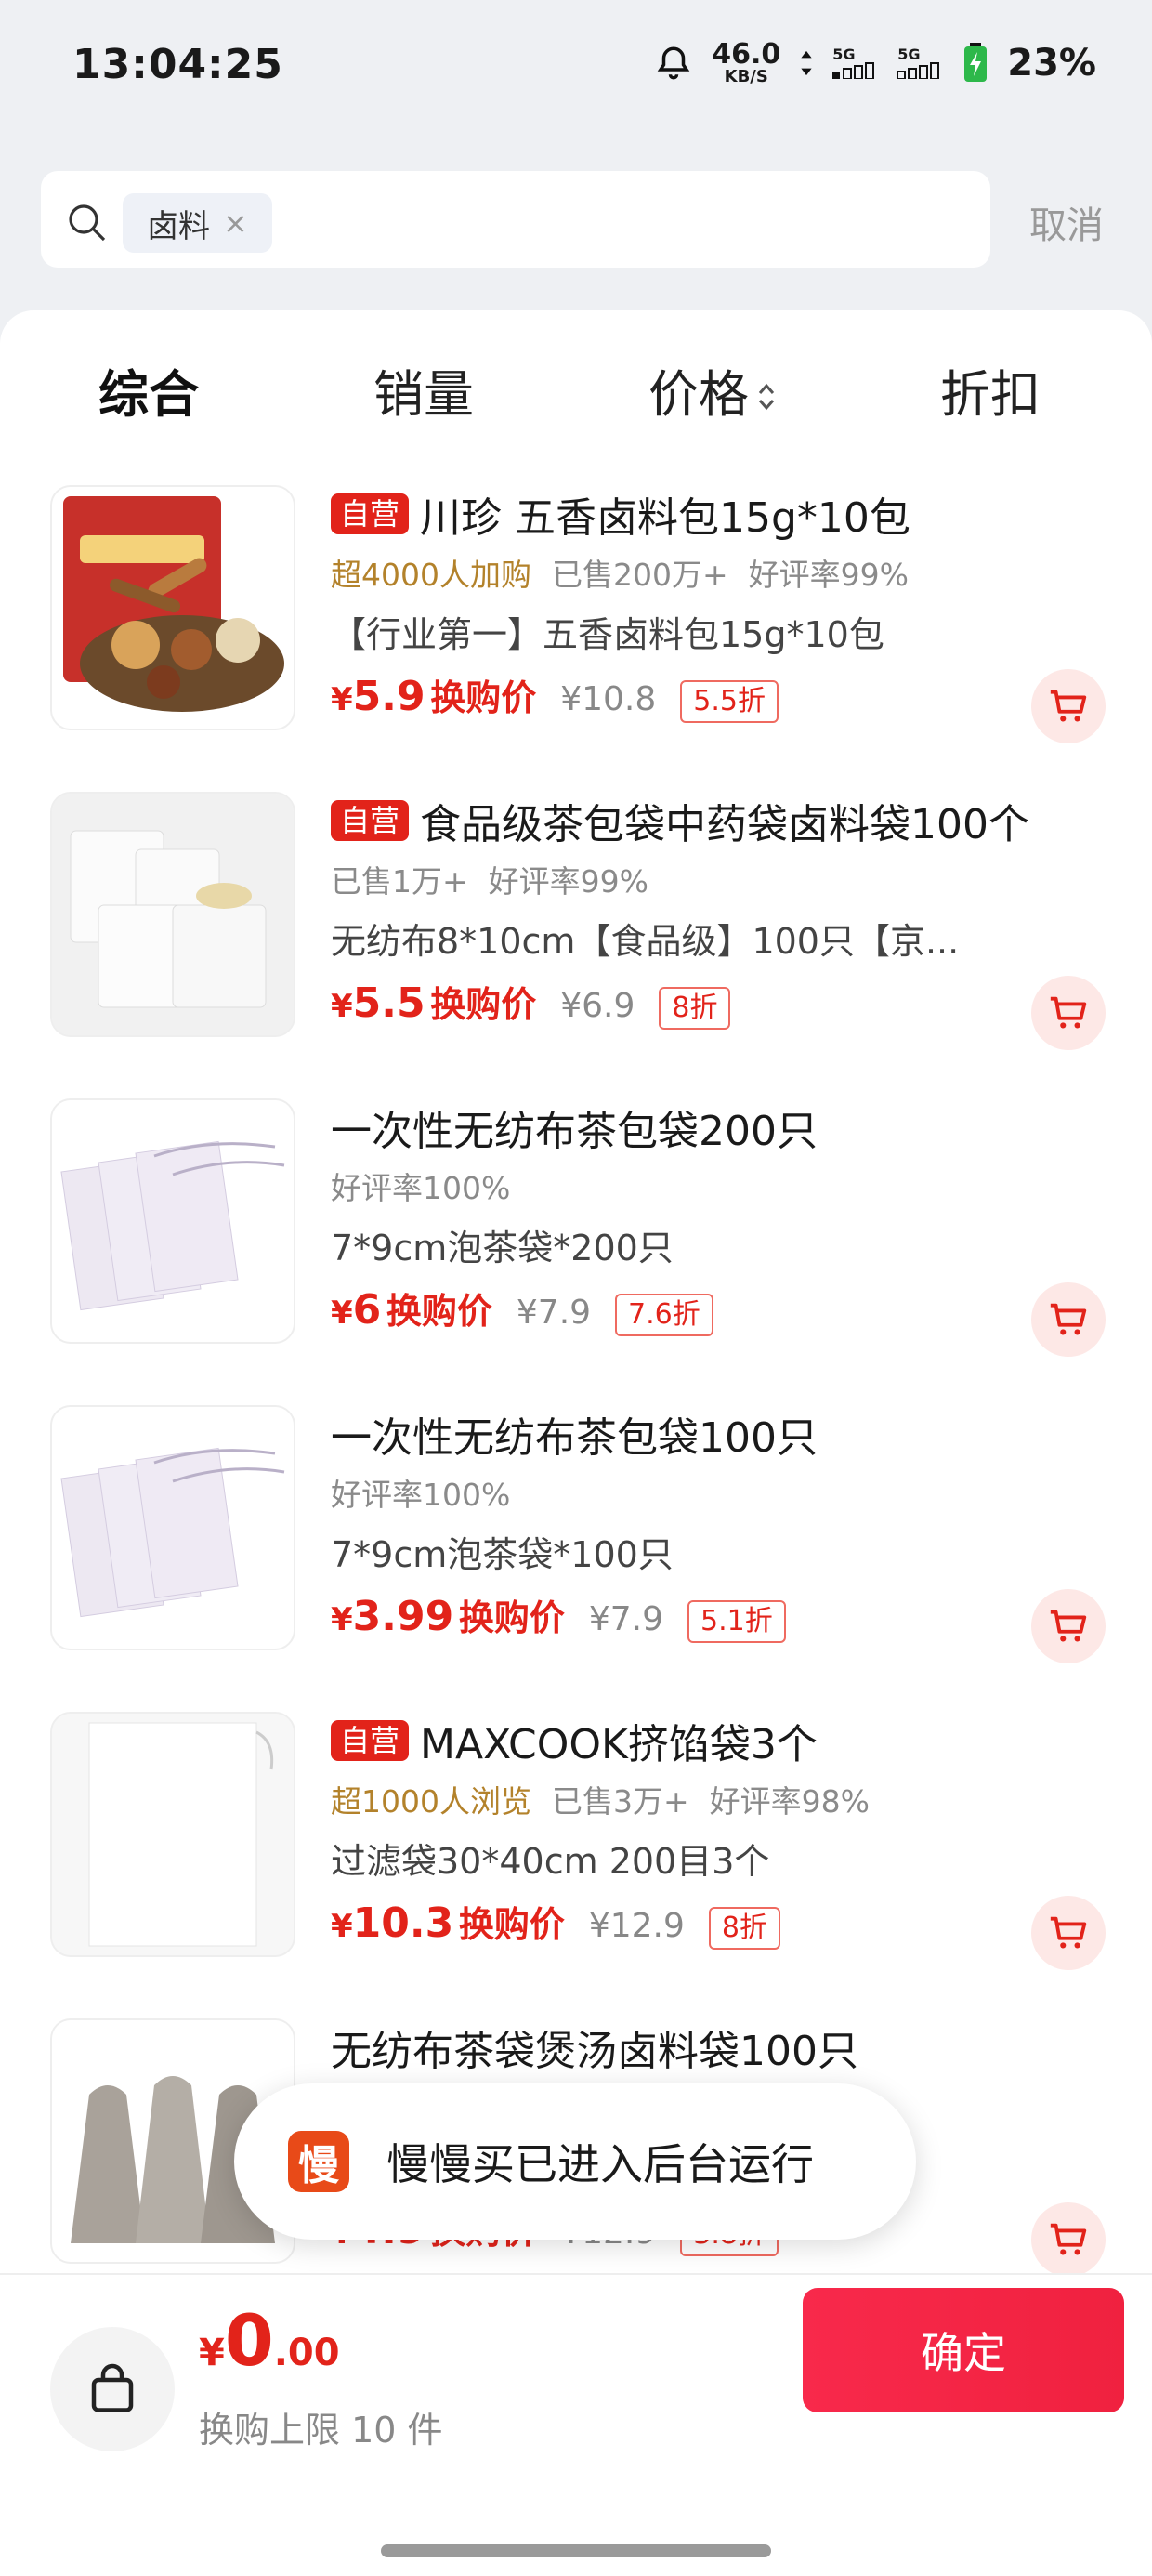 The height and width of the screenshot is (2576, 1152). Describe the element at coordinates (963, 2350) in the screenshot. I see `confirm-button: 确定` at that location.